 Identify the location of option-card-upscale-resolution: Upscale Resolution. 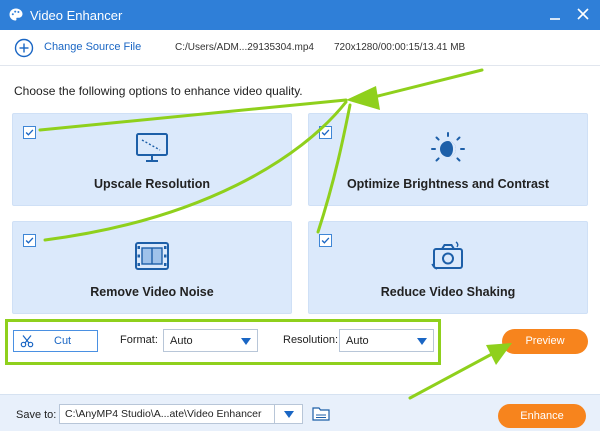
(152, 159).